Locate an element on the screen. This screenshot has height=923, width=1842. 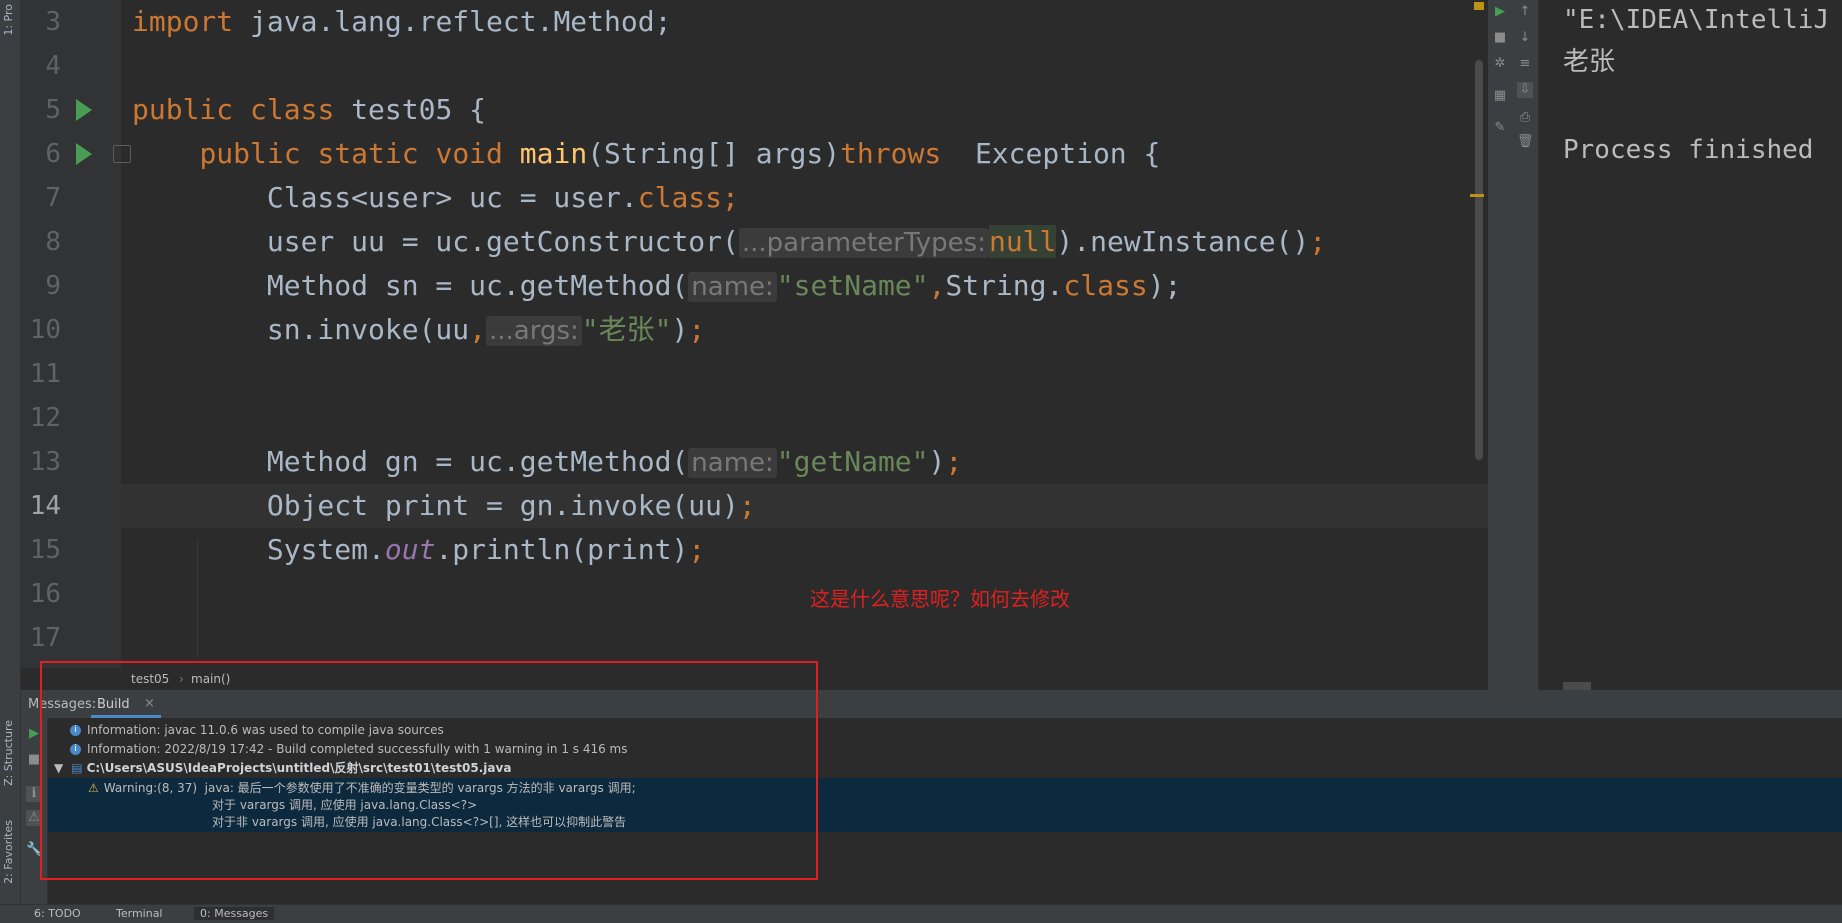
line-number: 5 is located at coordinates (53, 110).